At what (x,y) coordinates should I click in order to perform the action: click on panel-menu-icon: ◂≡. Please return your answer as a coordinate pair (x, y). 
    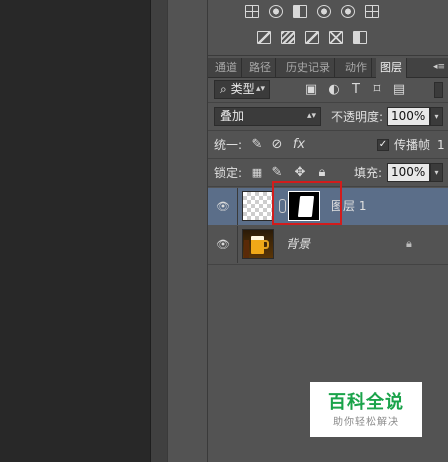
    Looking at the image, I should click on (439, 67).